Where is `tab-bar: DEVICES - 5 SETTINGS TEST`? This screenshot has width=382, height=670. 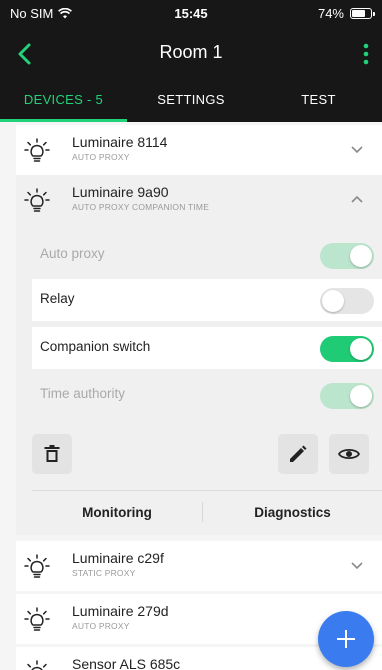
tab-bar: DEVICES - 5 SETTINGS TEST is located at coordinates (191, 101).